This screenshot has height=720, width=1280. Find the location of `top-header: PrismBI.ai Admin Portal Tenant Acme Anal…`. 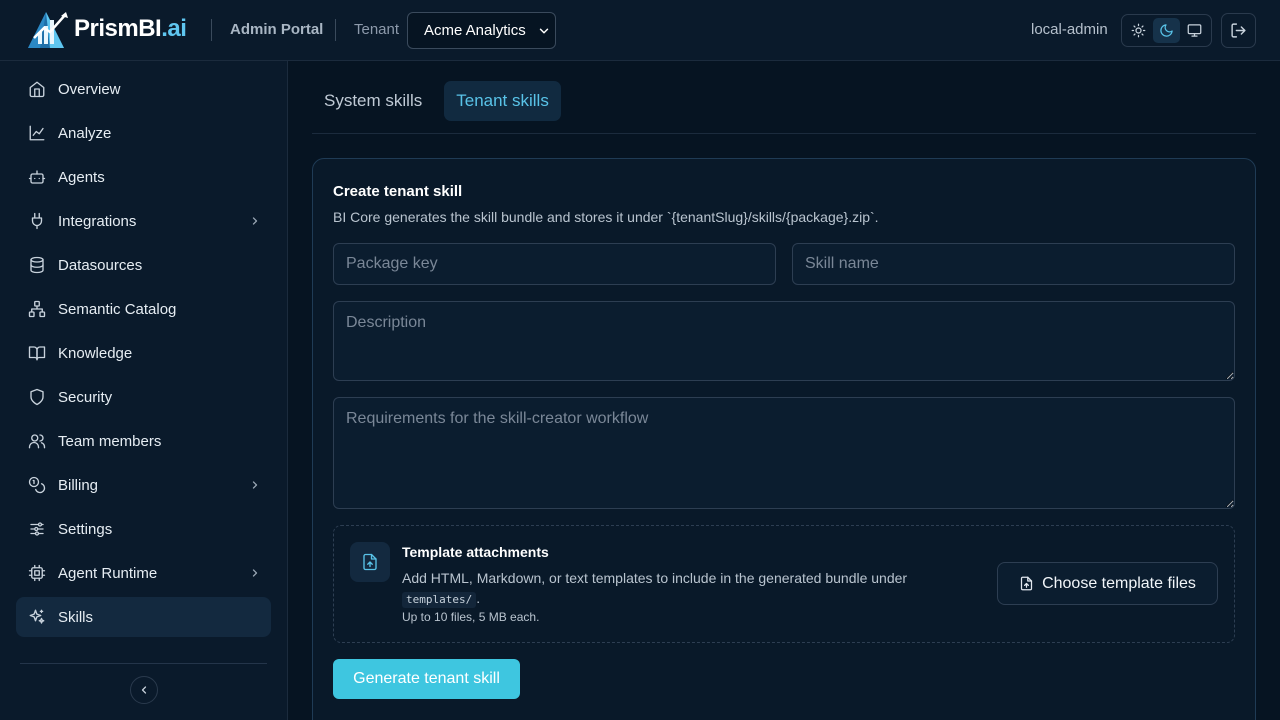

top-header: PrismBI.ai Admin Portal Tenant Acme Anal… is located at coordinates (640, 30).